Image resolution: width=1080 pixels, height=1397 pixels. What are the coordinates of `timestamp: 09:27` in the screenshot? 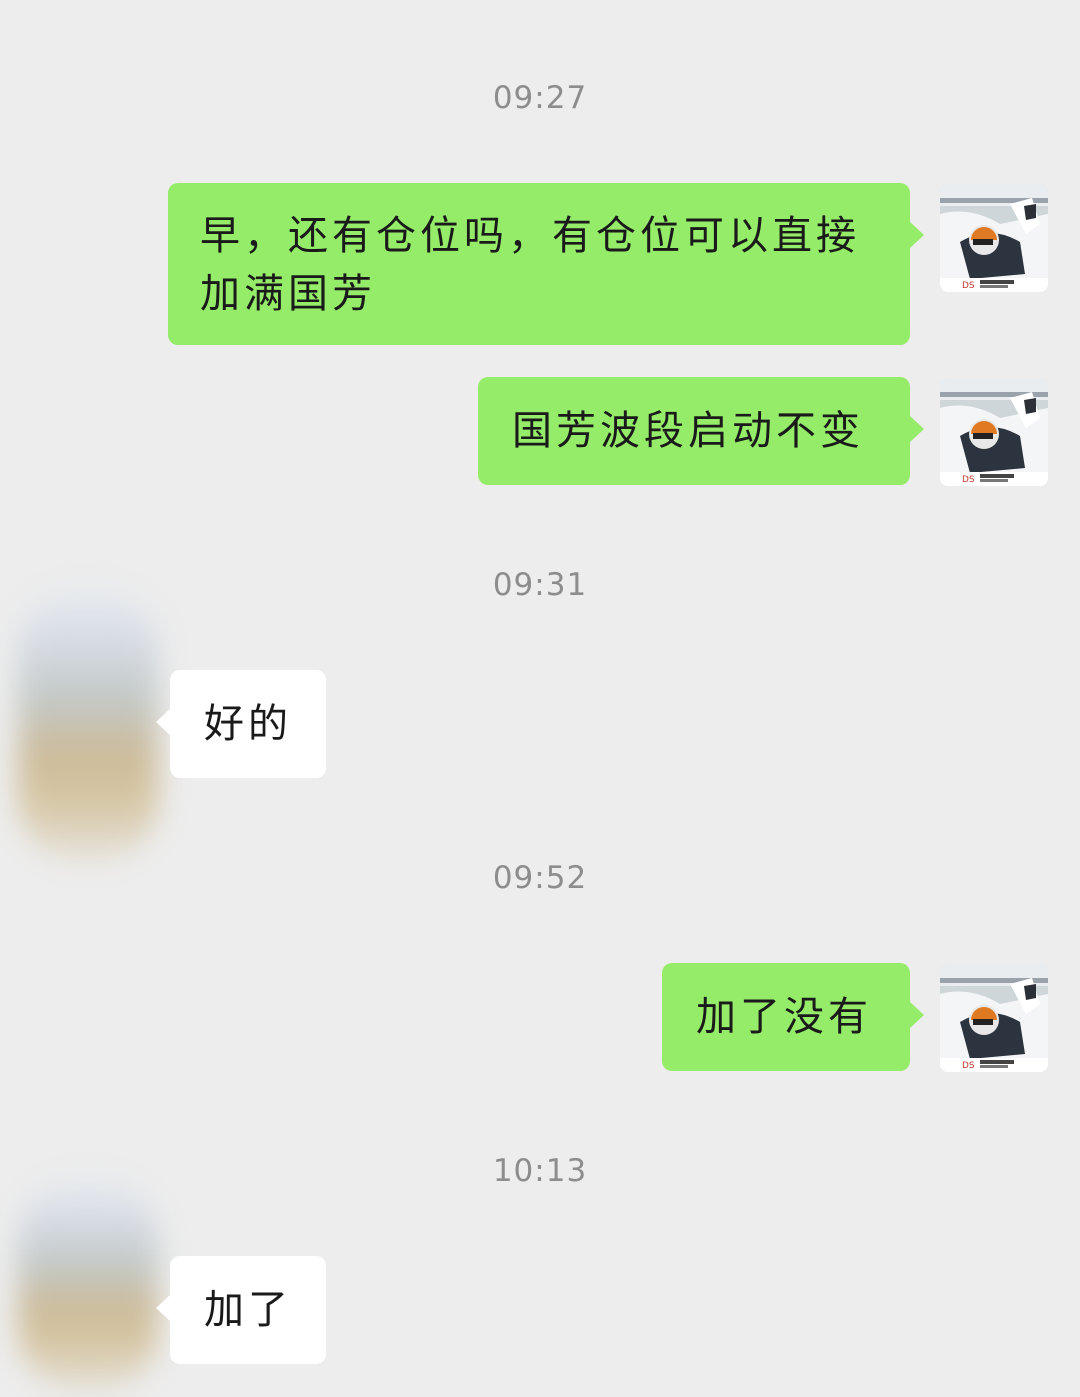 It's located at (540, 98).